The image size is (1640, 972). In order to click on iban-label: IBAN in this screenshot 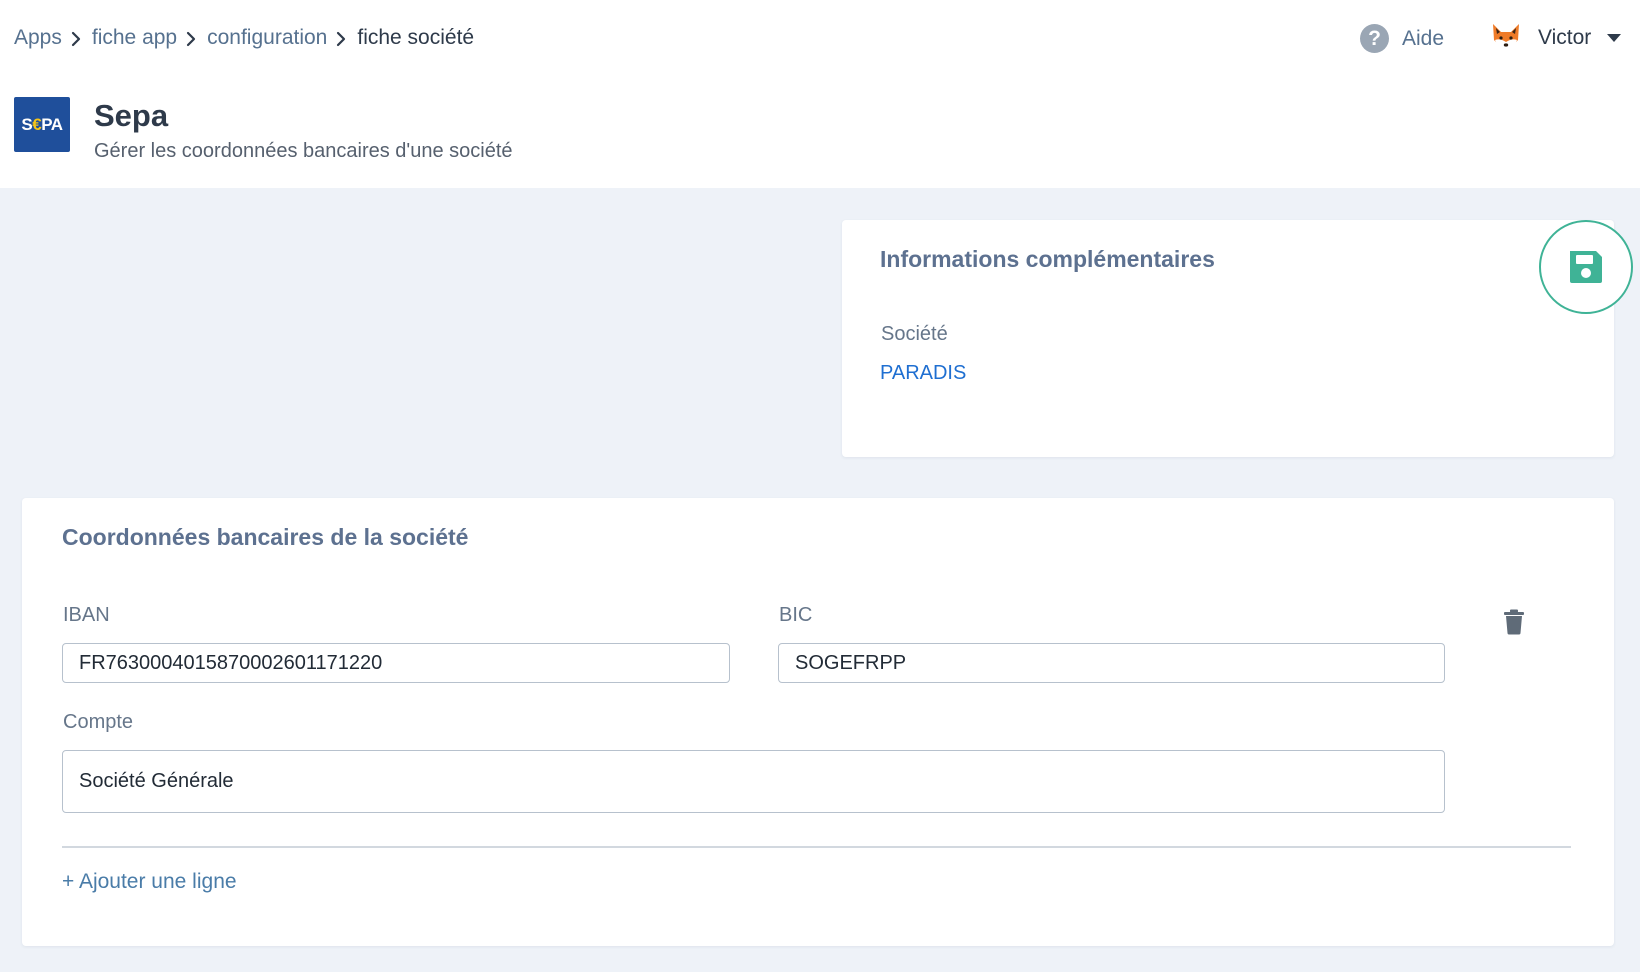, I will do `click(86, 615)`.